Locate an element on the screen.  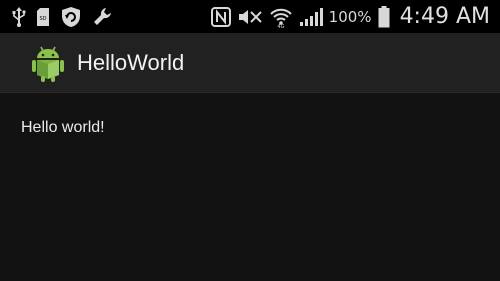
mute-icon is located at coordinates (250, 17).